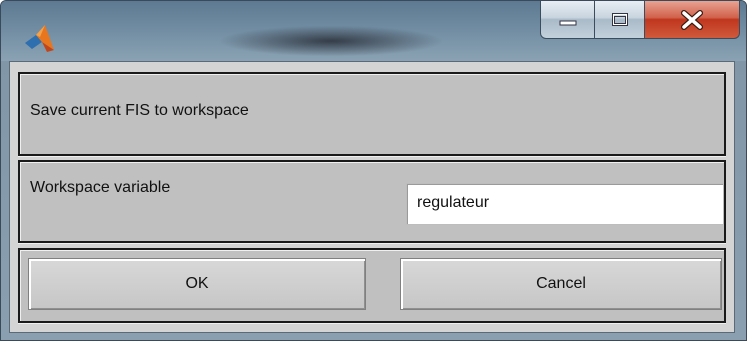 The image size is (747, 341). I want to click on minimize-icon, so click(567, 22).